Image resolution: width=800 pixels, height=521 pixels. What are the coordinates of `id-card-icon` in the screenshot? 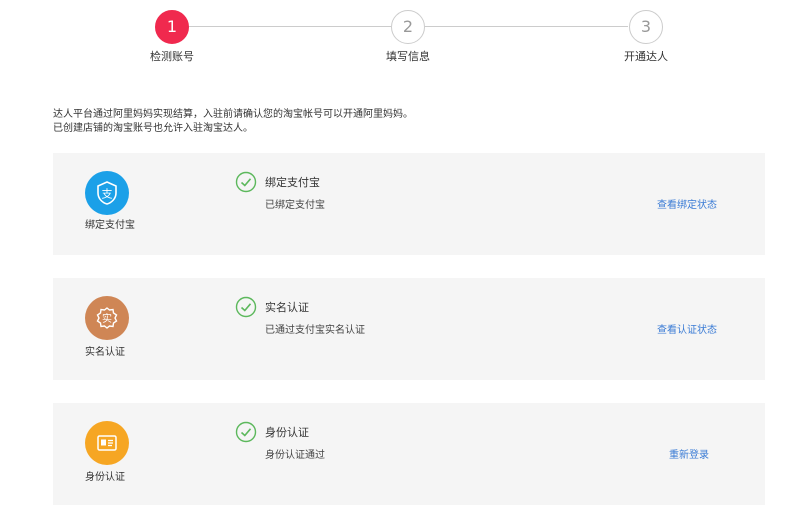 It's located at (107, 443).